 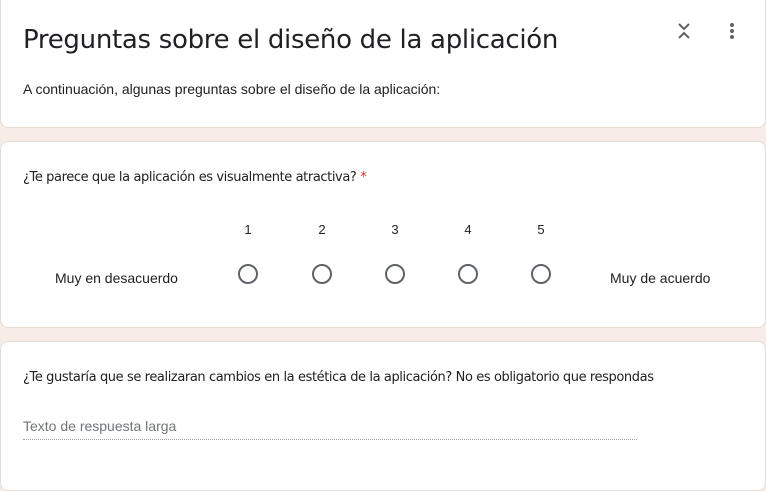 I want to click on more-options-button, so click(x=732, y=31).